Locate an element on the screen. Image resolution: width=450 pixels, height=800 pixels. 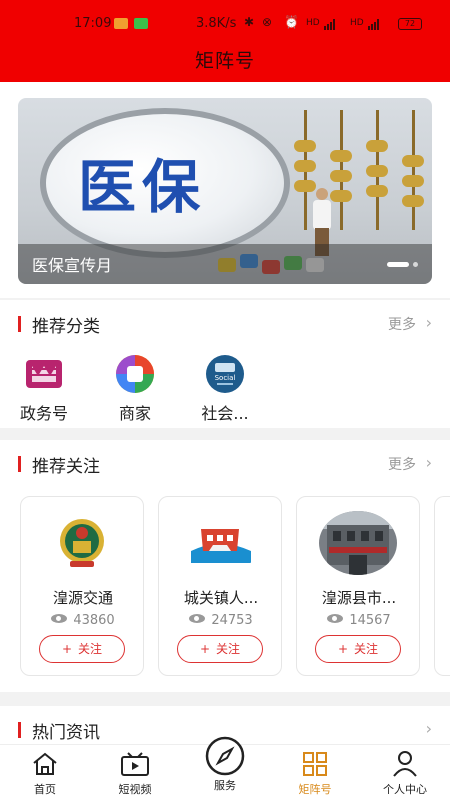
status-bar: 17:09 3.8K/s ✱ ⊗ ⏰ HD HD 72 is located at coordinates (225, 25).